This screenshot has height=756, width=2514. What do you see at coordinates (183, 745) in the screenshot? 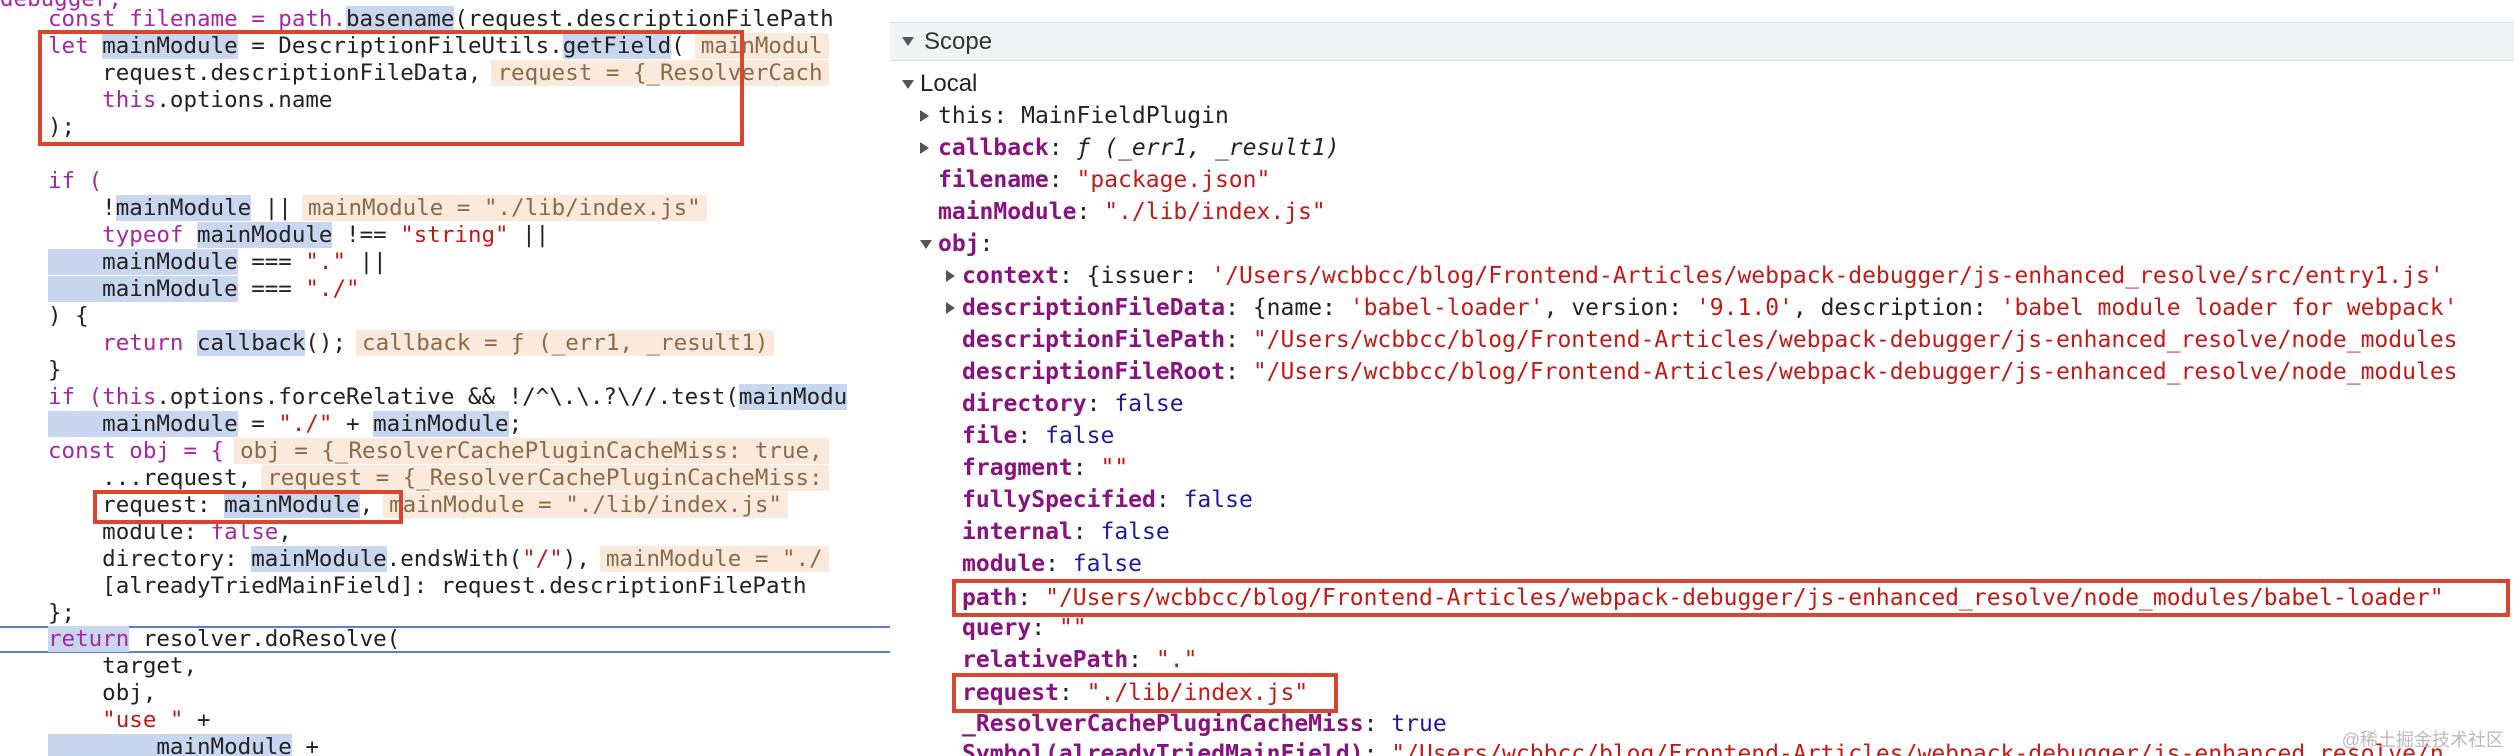
I see `code-line: mainModule +` at bounding box center [183, 745].